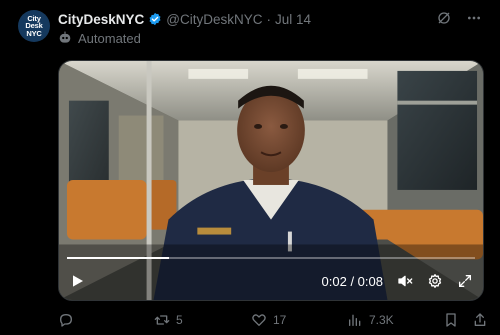 The width and height of the screenshot is (500, 335). Describe the element at coordinates (77, 281) in the screenshot. I see `play-icon` at that location.